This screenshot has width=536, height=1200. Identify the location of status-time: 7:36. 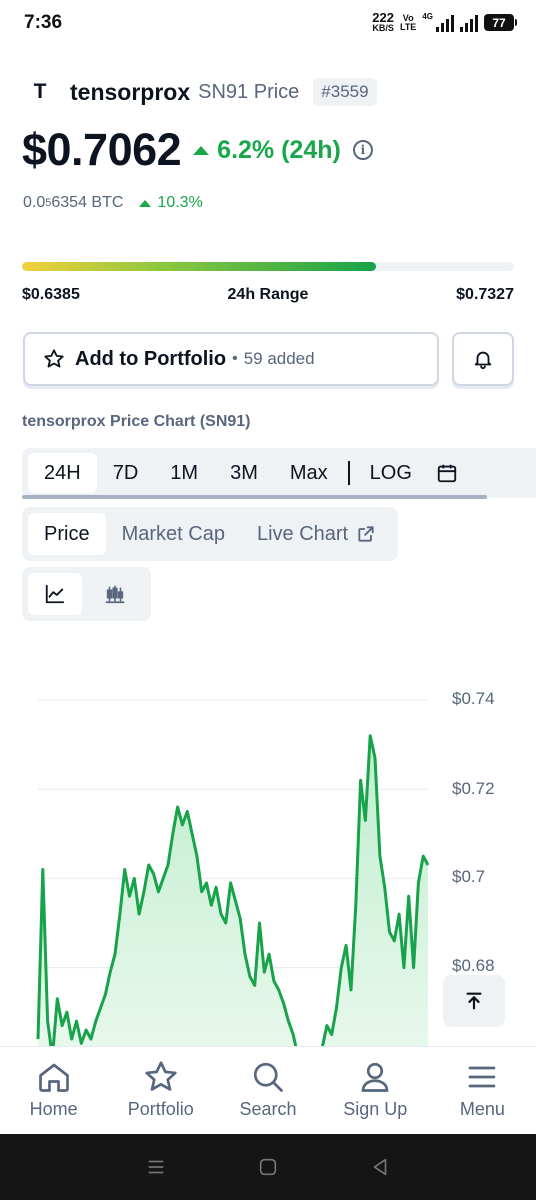
(43, 22).